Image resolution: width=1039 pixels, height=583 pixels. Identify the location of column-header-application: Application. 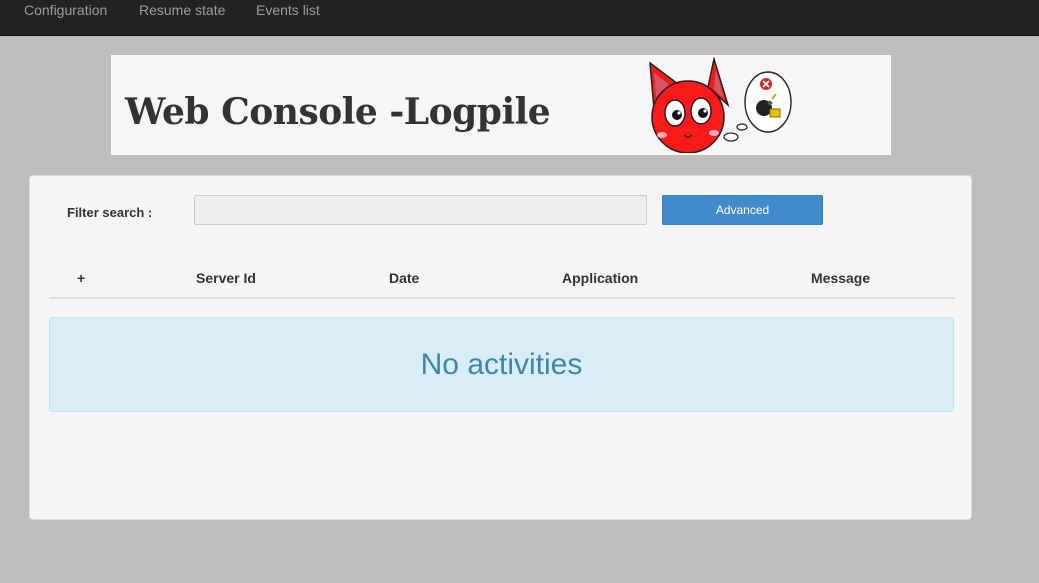
(600, 278).